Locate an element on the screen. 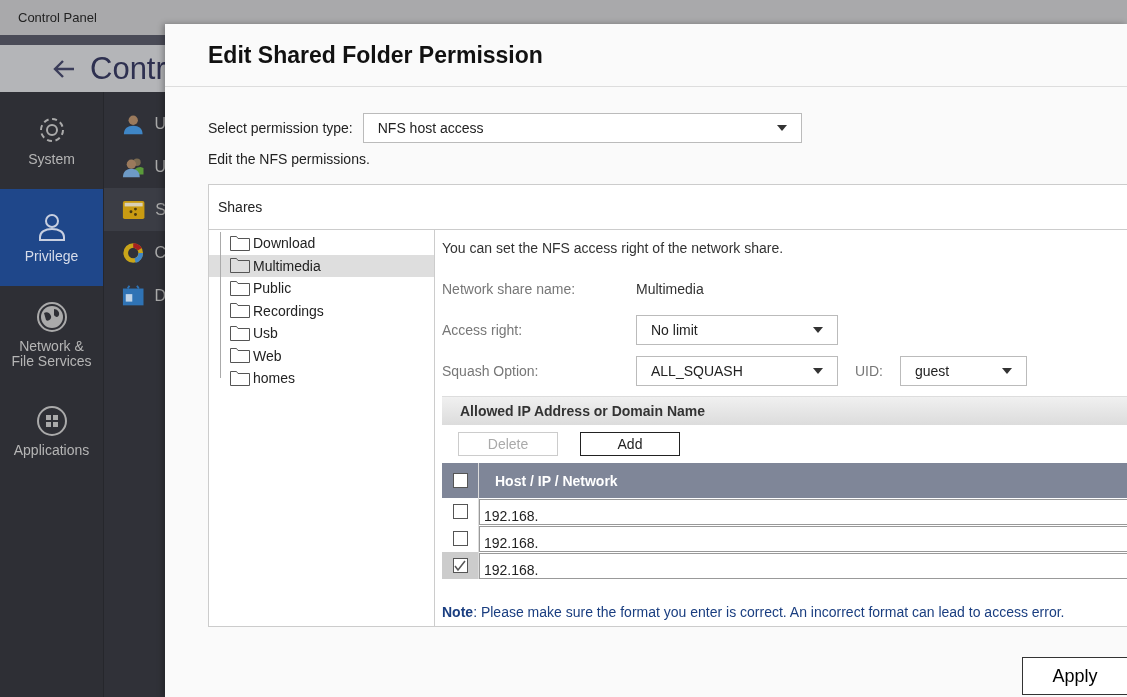 The height and width of the screenshot is (697, 1127). tree-item: Usb is located at coordinates (321, 333).